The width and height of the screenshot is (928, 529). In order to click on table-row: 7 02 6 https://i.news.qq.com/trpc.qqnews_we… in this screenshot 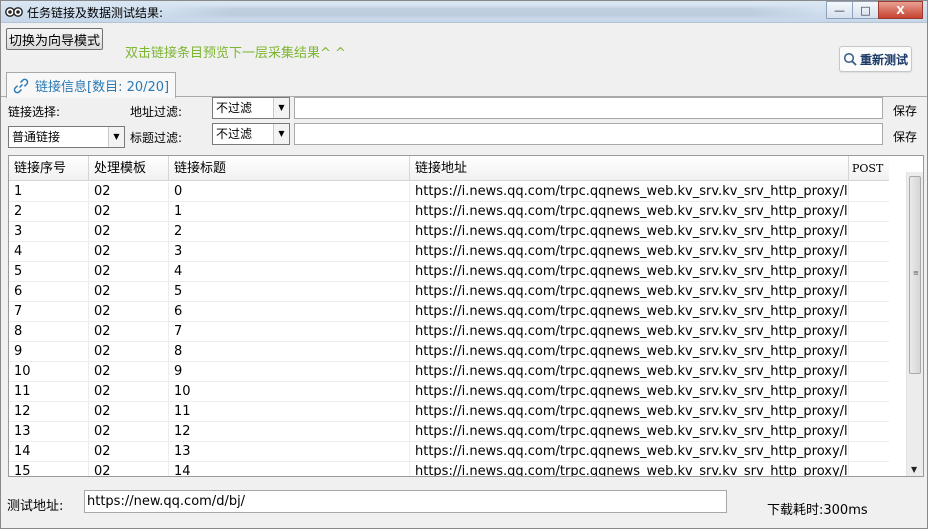, I will do `click(449, 312)`.